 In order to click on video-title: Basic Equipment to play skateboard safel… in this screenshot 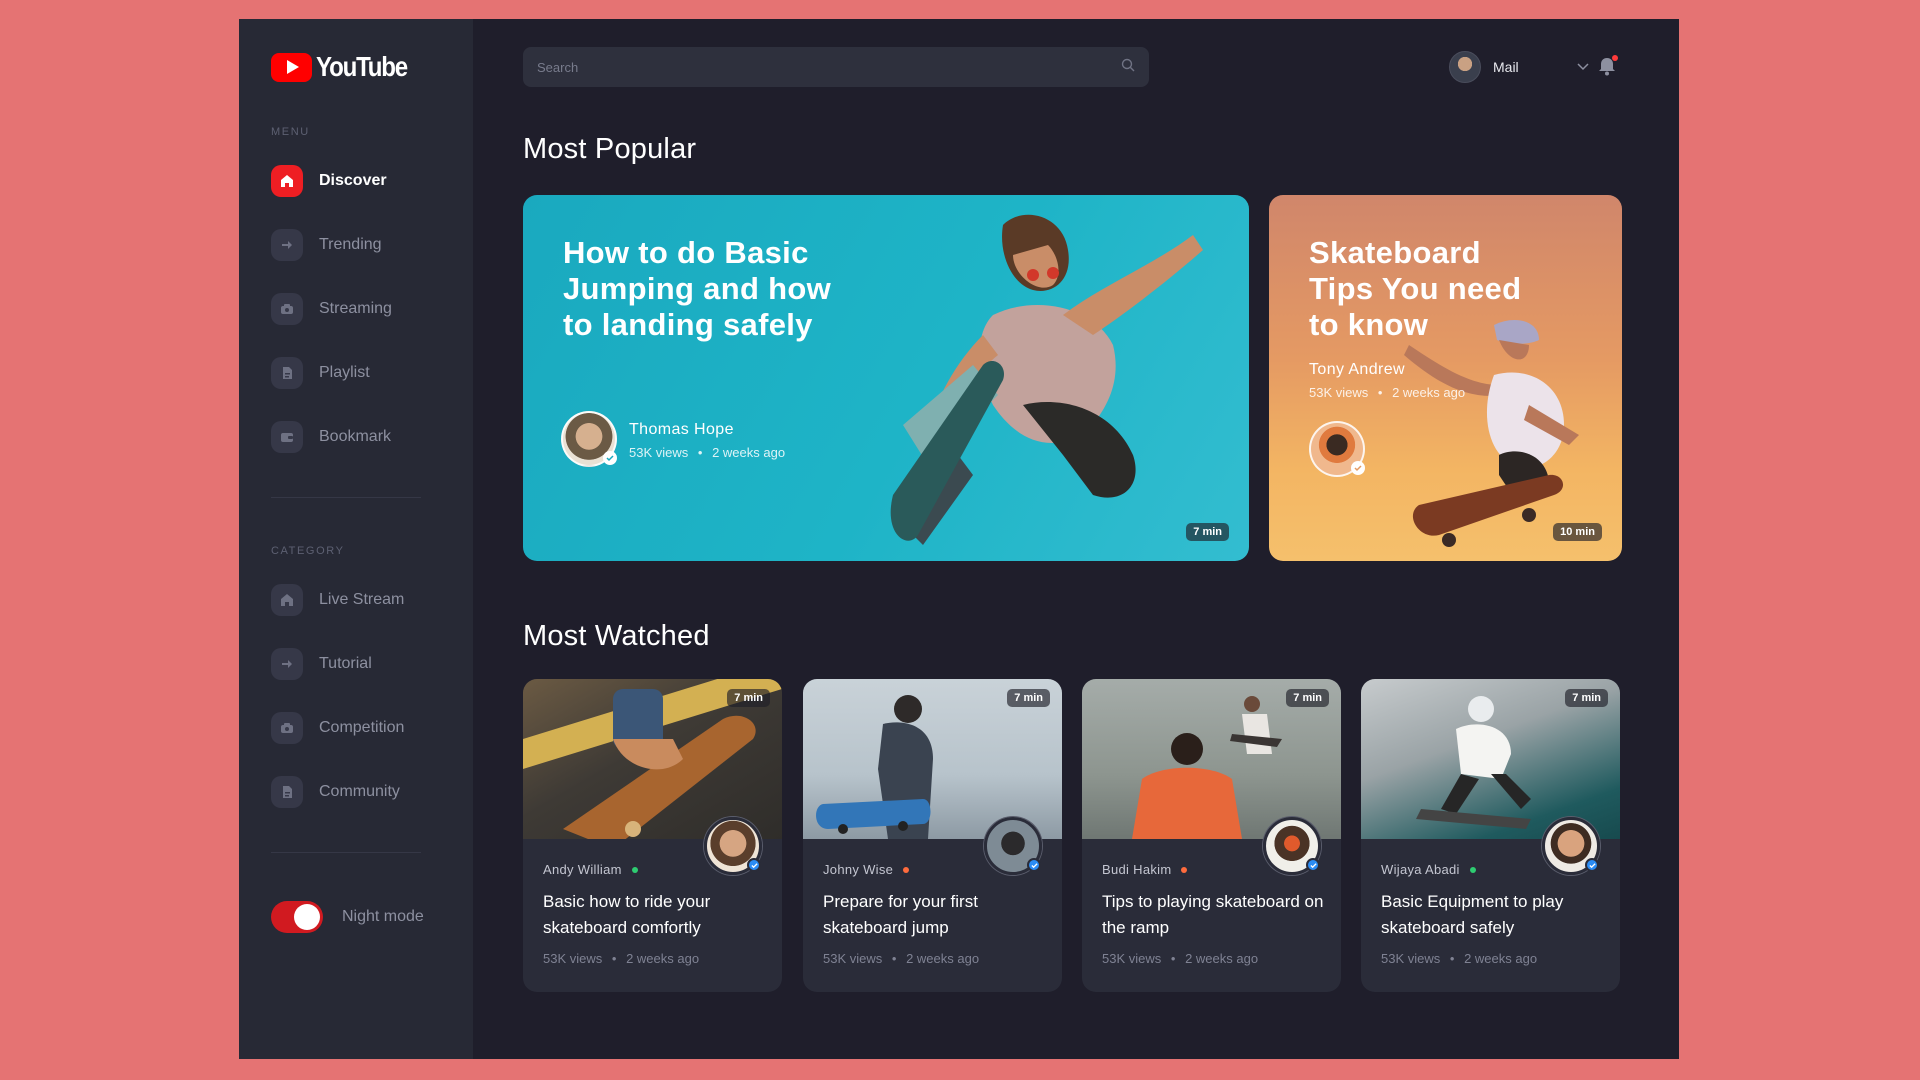, I will do `click(1493, 915)`.